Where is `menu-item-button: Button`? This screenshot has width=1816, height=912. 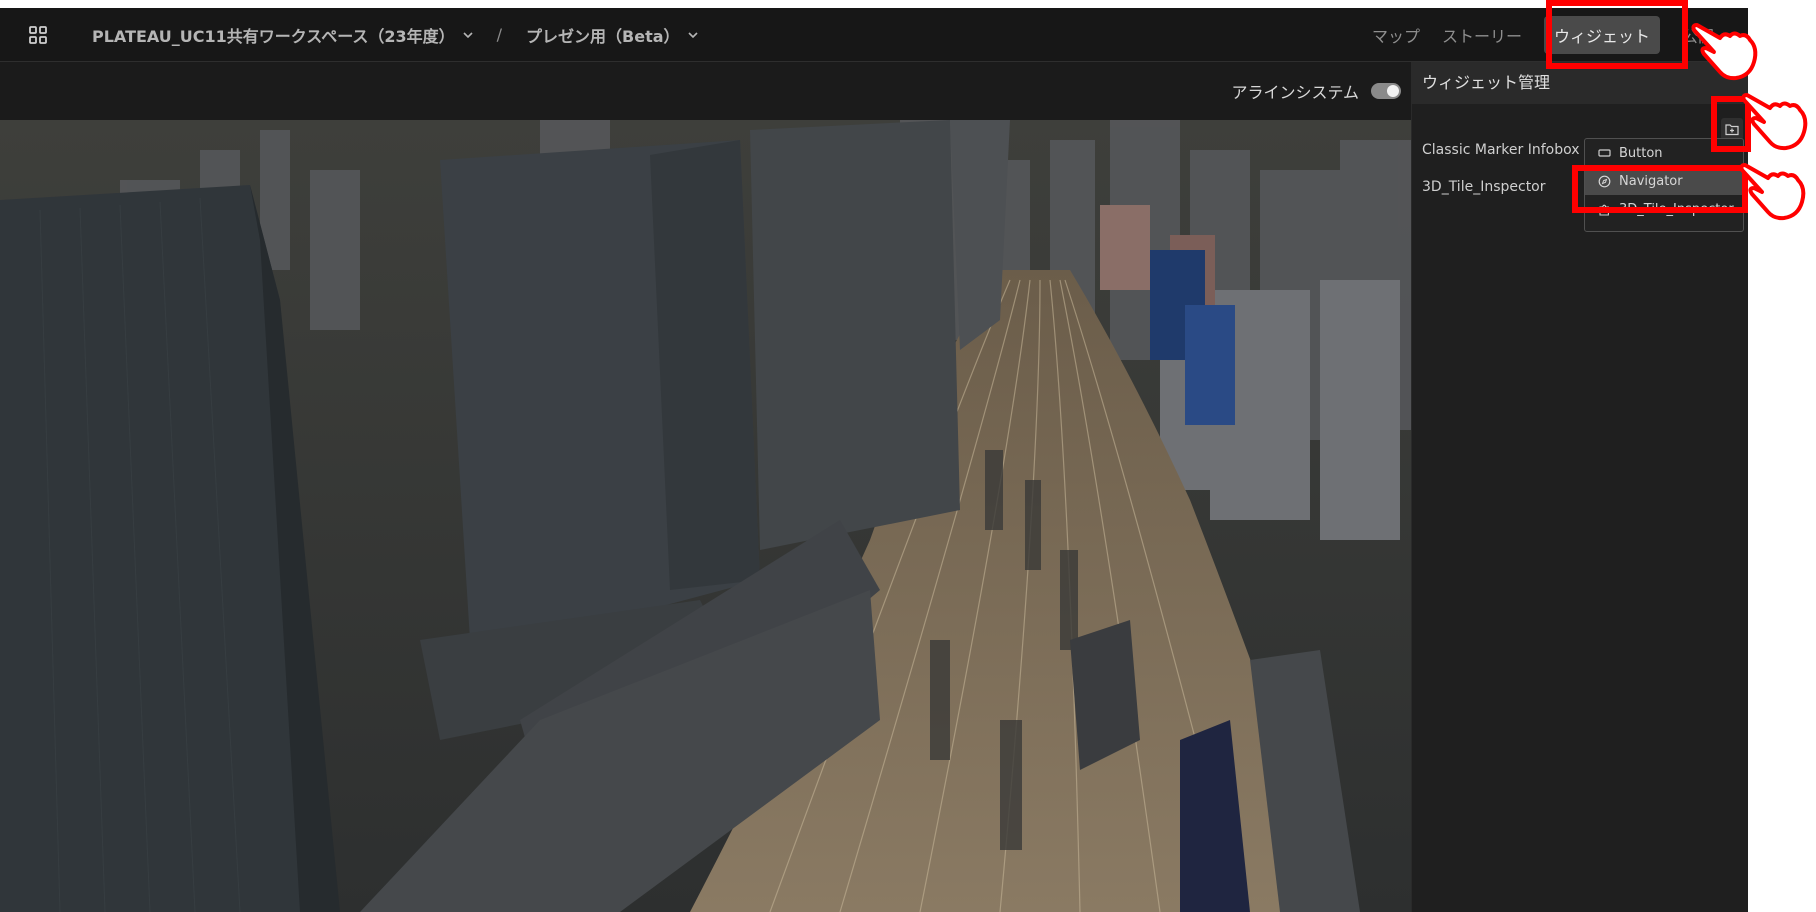
menu-item-button: Button is located at coordinates (1664, 153).